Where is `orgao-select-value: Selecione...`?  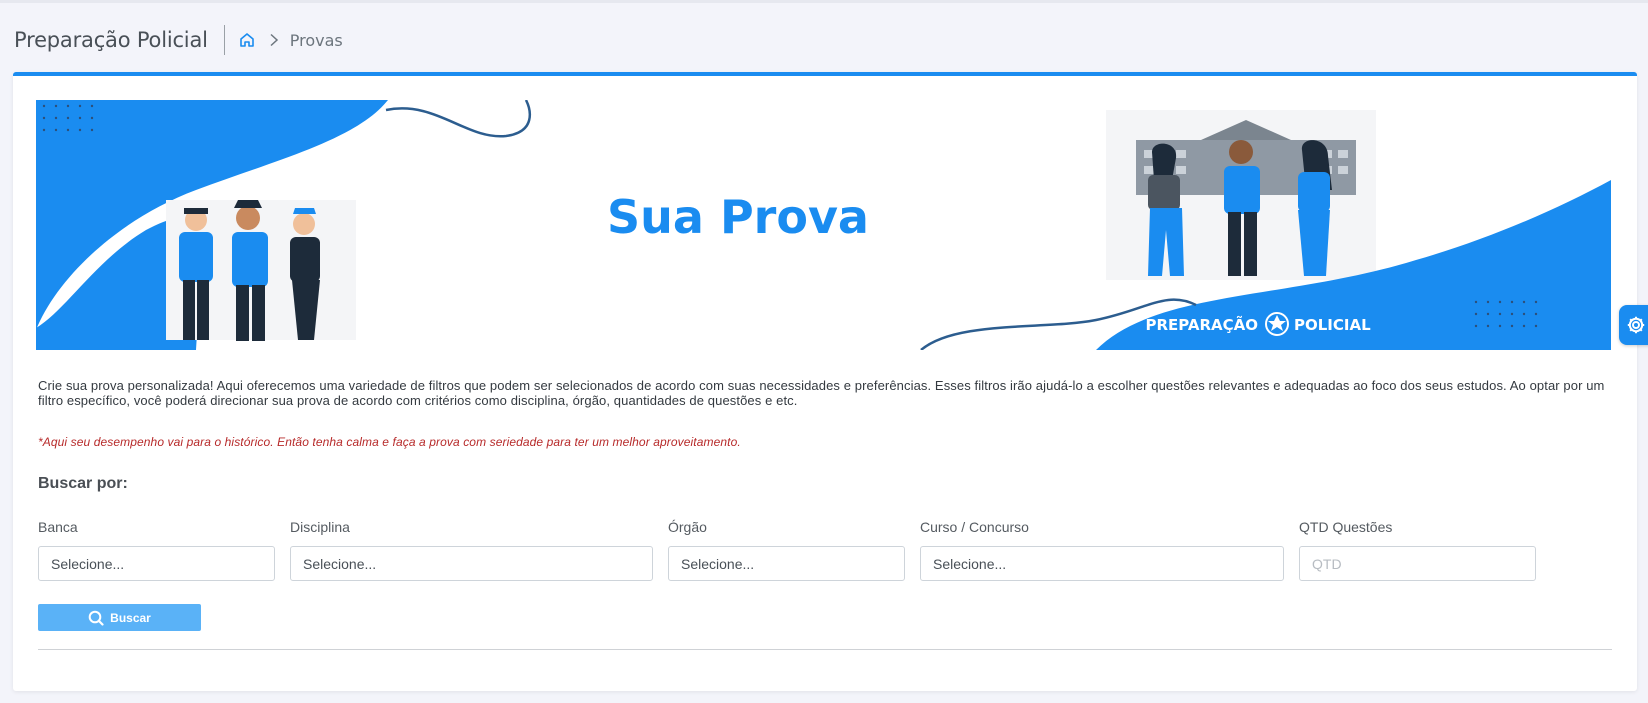 orgao-select-value: Selecione... is located at coordinates (718, 563).